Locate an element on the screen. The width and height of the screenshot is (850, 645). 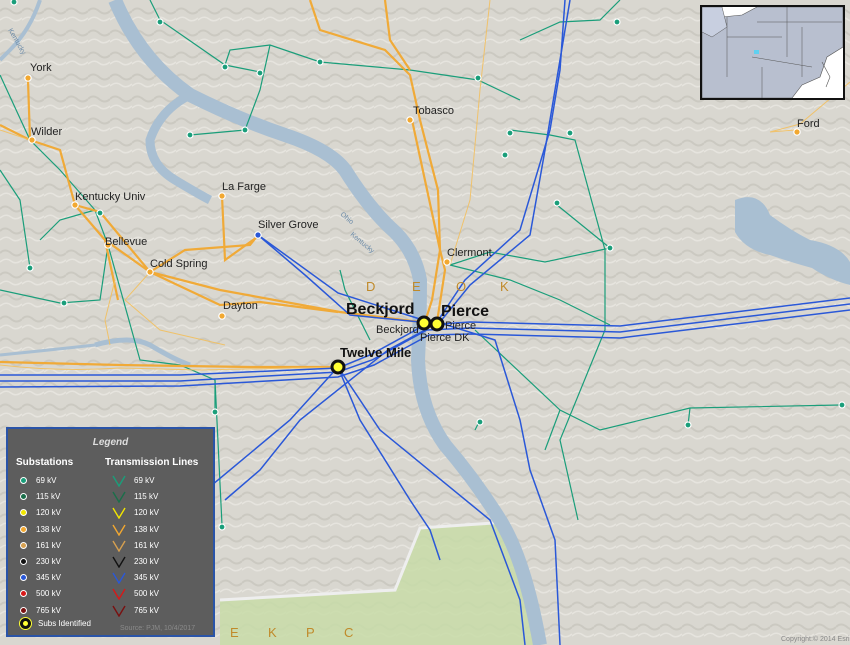
legend-line-label: 69 kV is located at coordinates (144, 480).